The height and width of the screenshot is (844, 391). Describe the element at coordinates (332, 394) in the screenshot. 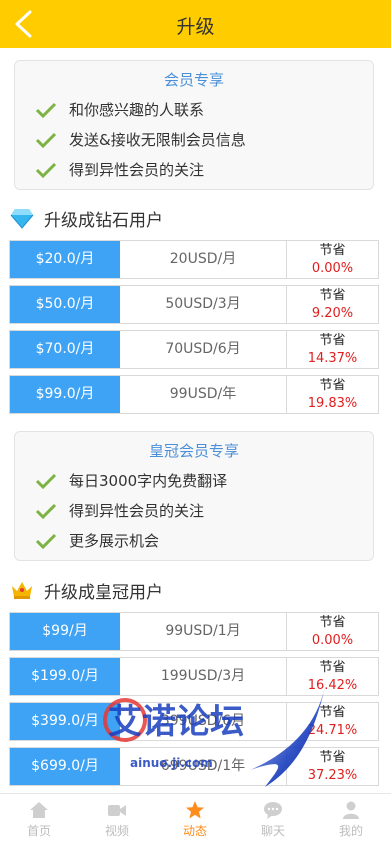

I see `plan-savings: 节省 19.83%` at that location.